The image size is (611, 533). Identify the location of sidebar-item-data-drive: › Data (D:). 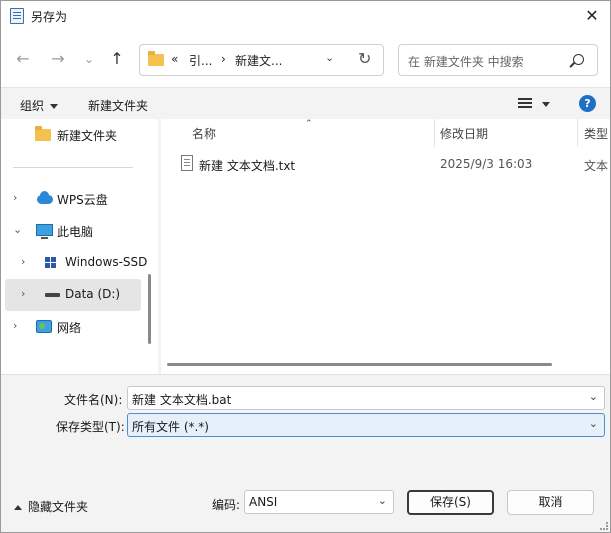
(73, 295).